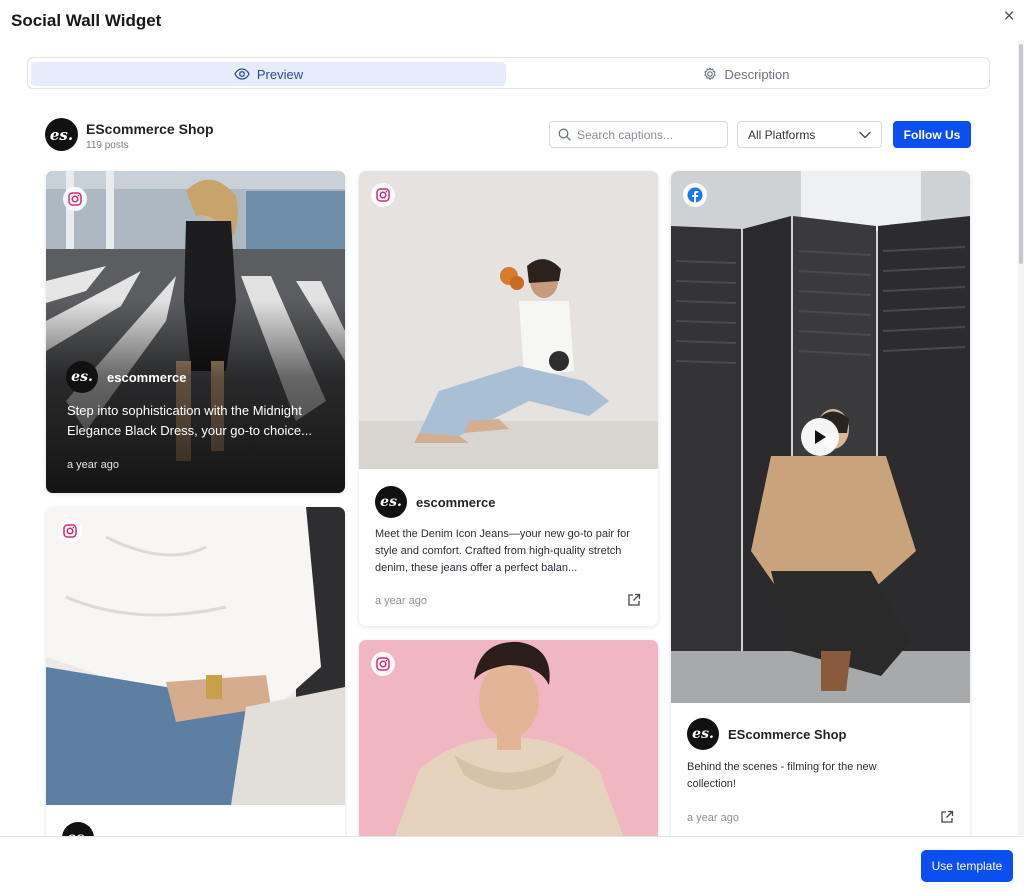 The height and width of the screenshot is (893, 1024). What do you see at coordinates (647, 134) in the screenshot?
I see `search-input` at bounding box center [647, 134].